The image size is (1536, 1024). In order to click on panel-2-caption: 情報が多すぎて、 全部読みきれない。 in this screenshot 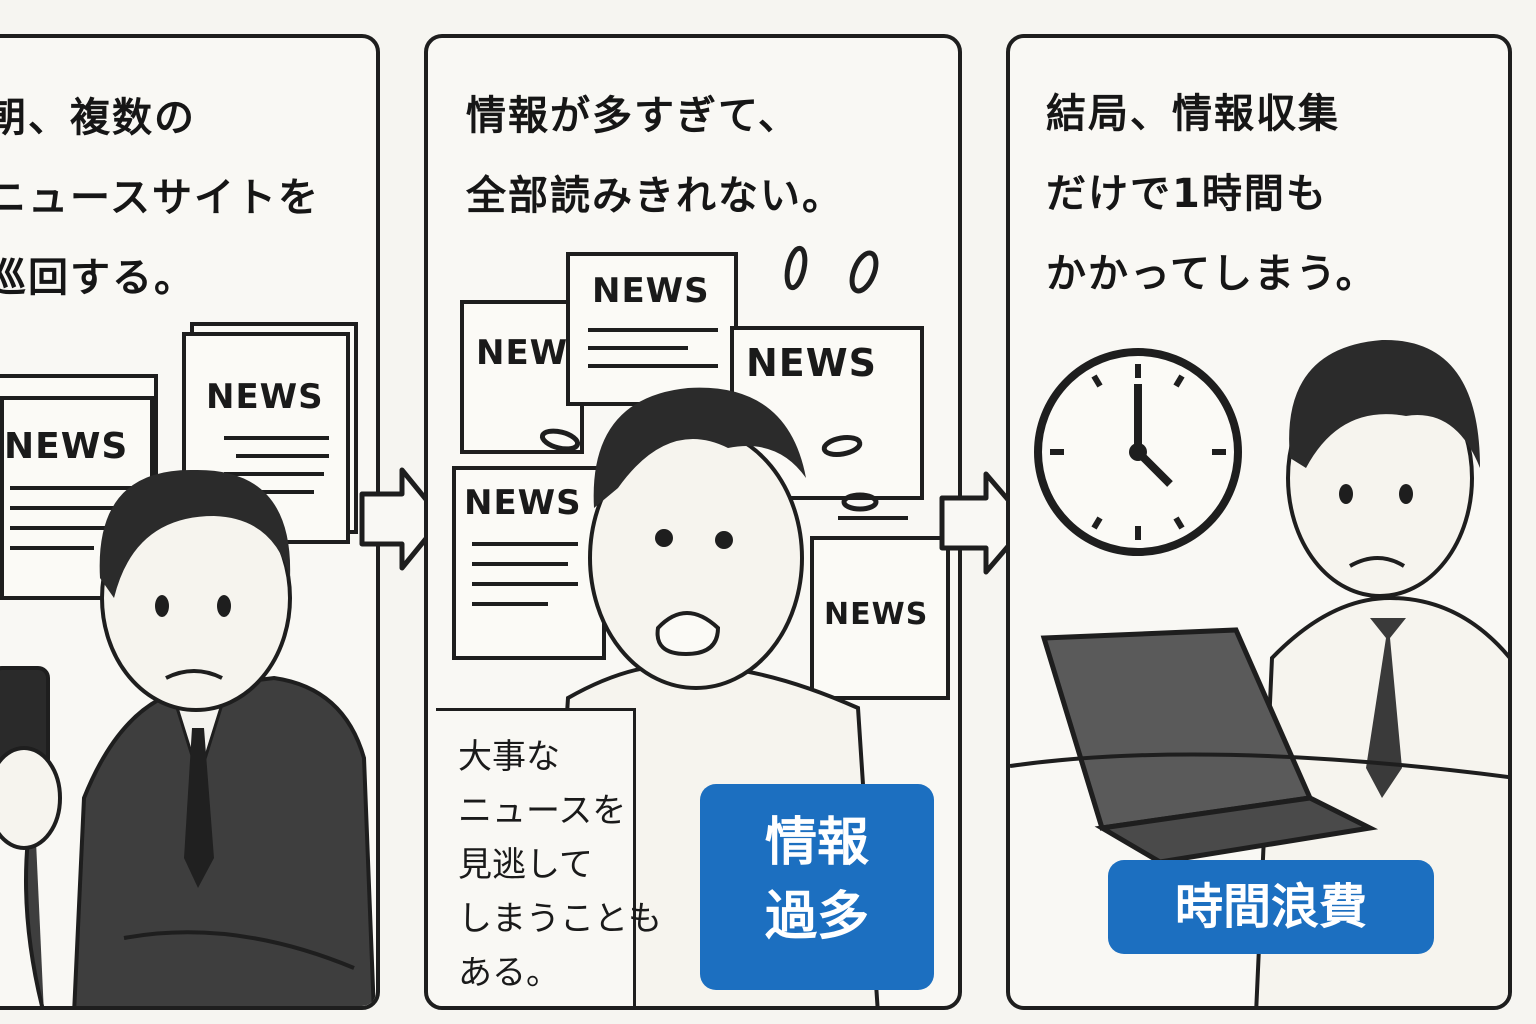, I will do `click(655, 156)`.